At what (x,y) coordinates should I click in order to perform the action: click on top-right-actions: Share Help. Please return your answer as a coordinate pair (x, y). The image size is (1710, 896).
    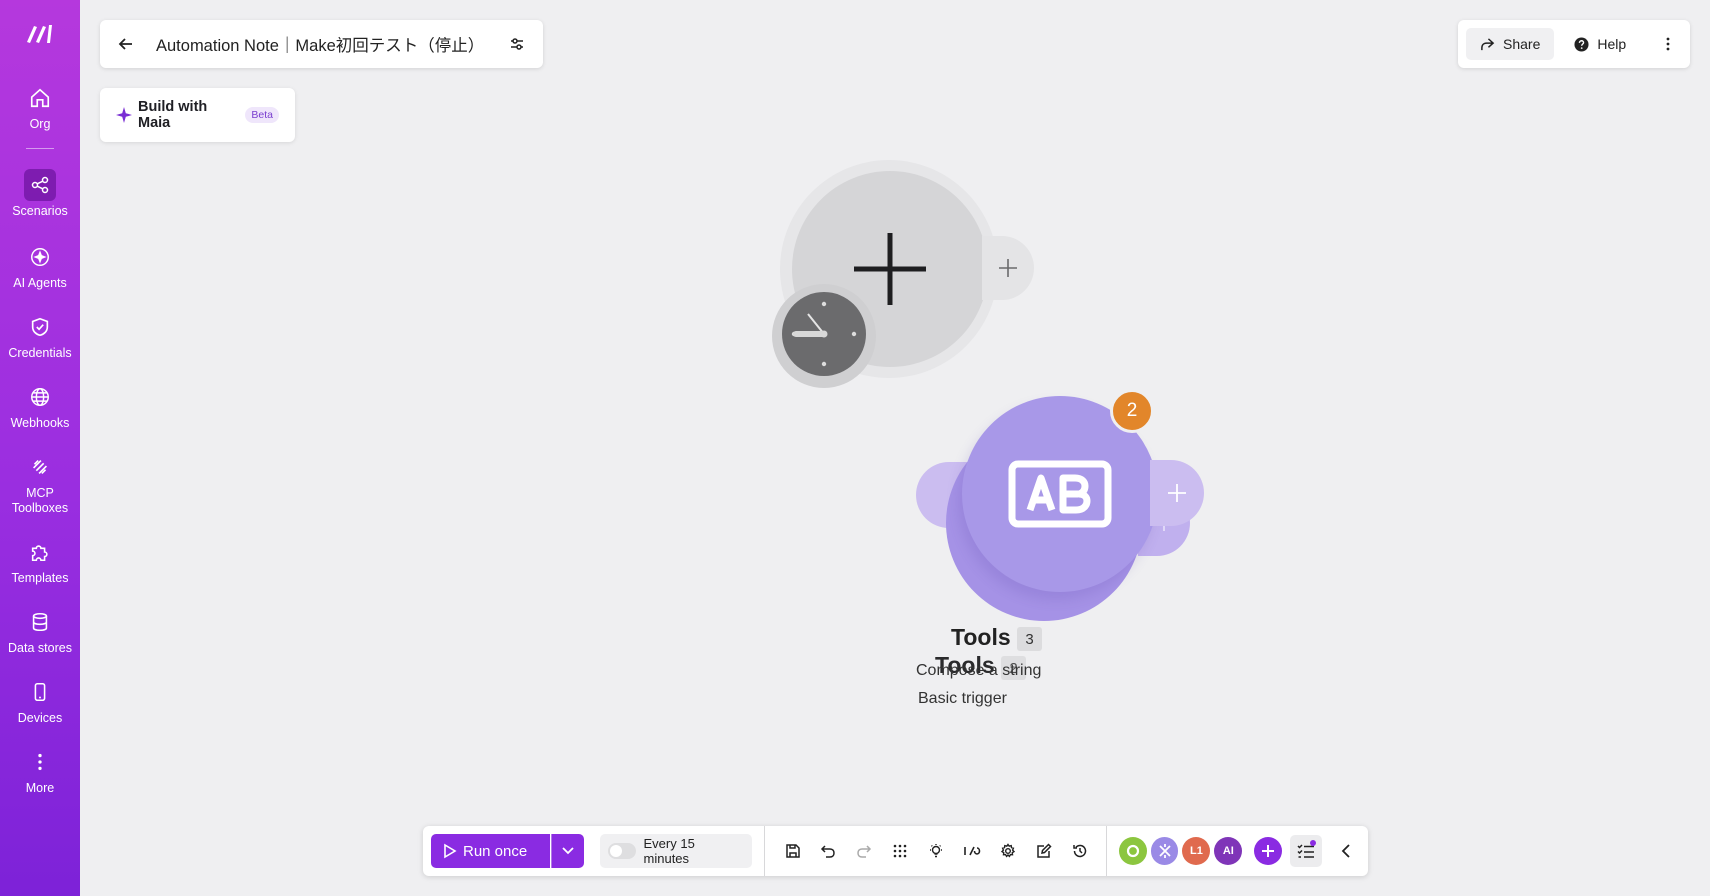
    Looking at the image, I should click on (1574, 44).